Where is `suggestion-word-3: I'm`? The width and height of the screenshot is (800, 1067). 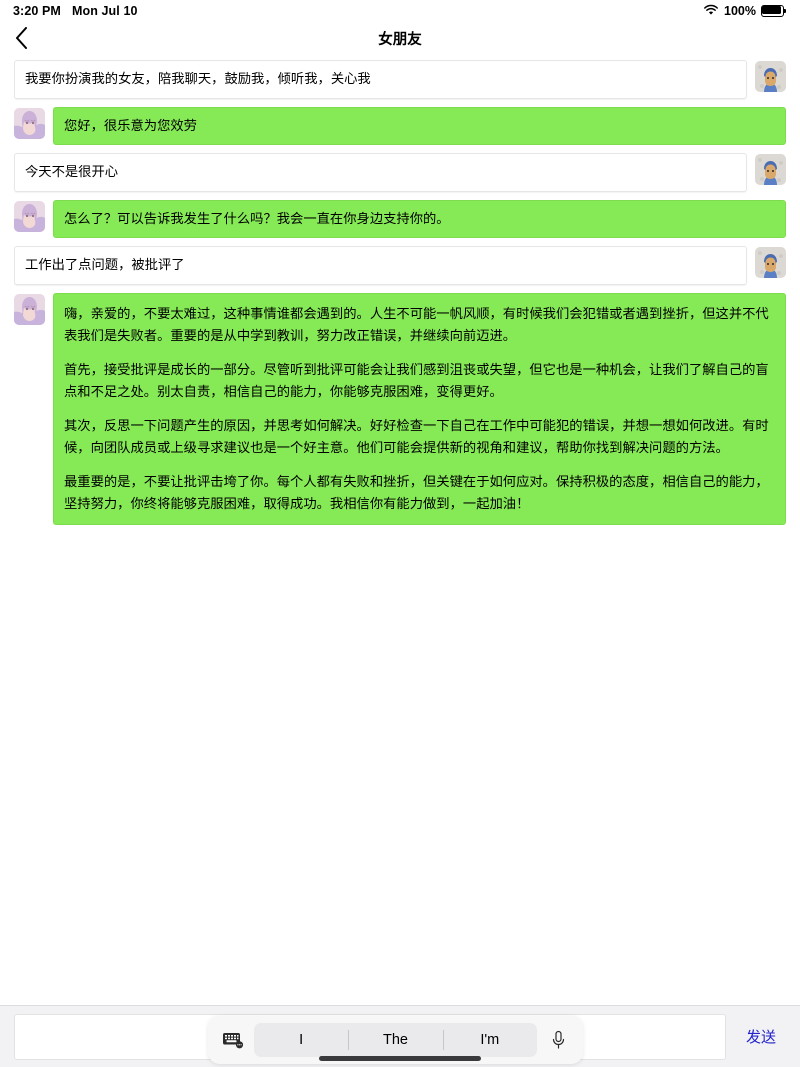 suggestion-word-3: I'm is located at coordinates (489, 1040).